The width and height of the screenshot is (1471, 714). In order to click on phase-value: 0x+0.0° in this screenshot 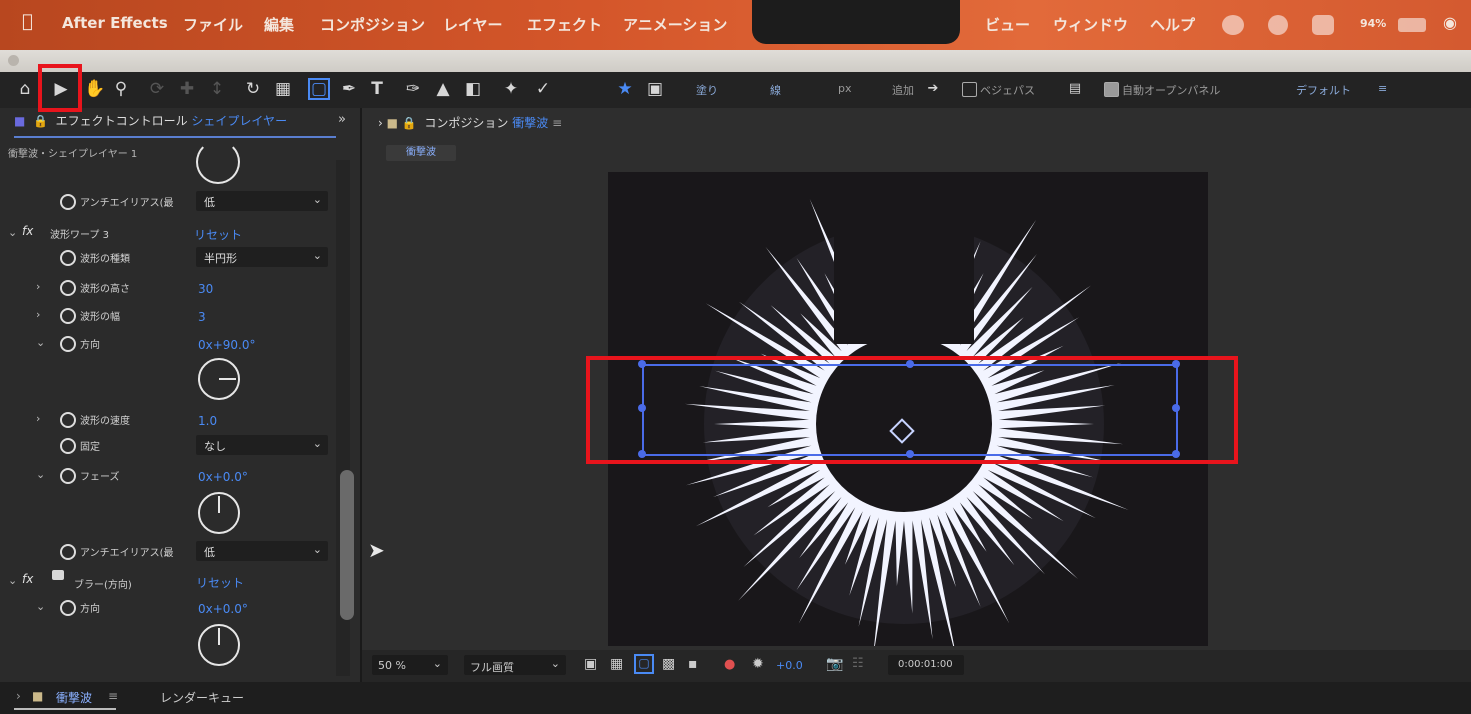, I will do `click(223, 477)`.